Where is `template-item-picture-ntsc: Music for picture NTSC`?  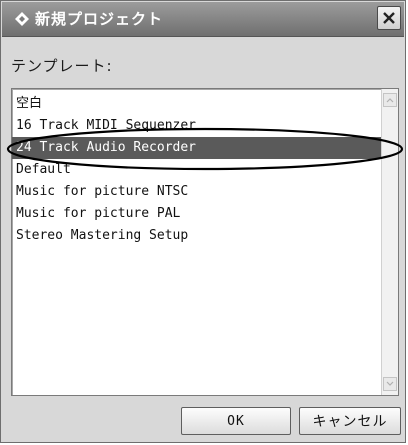 template-item-picture-ntsc: Music for picture NTSC is located at coordinates (197, 192).